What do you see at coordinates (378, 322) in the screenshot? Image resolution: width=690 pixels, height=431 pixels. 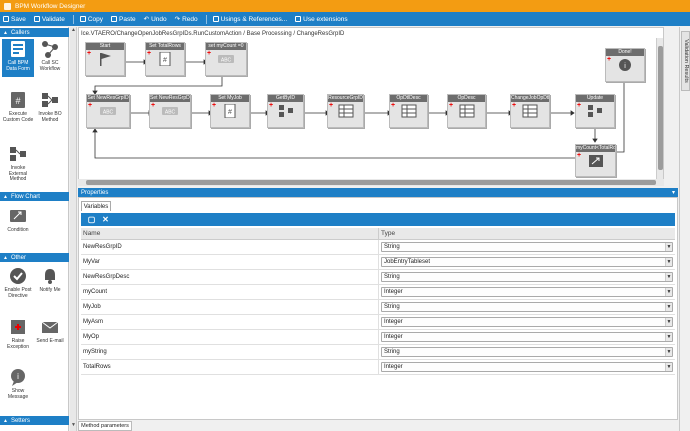 I see `table-row: MyAsm Integer ▼` at bounding box center [378, 322].